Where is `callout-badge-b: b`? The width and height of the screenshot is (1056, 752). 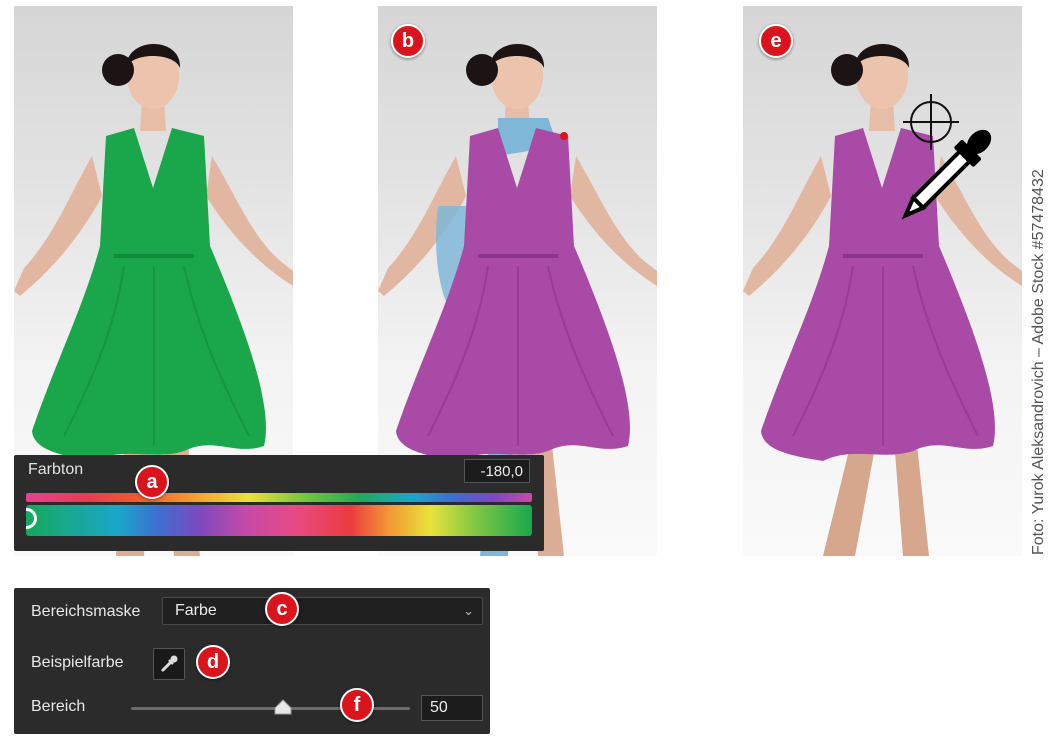 callout-badge-b: b is located at coordinates (408, 41).